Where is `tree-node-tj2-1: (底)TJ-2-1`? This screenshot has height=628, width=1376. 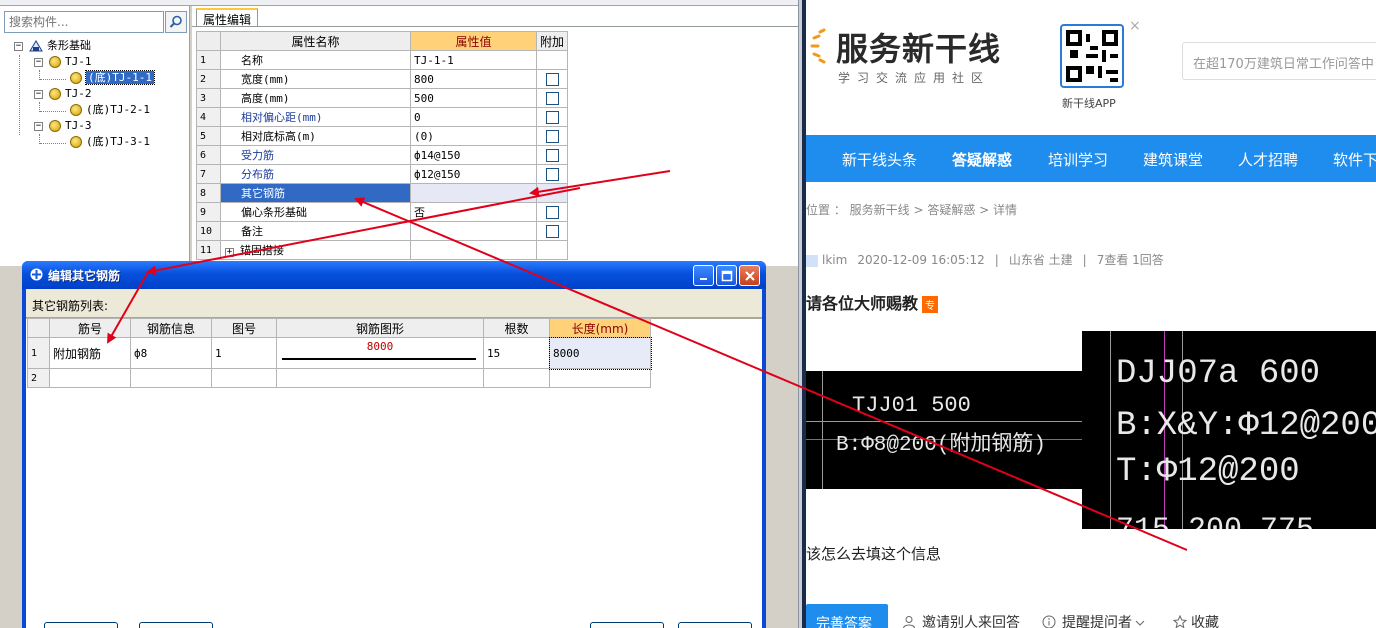 tree-node-tj2-1: (底)TJ-2-1 is located at coordinates (110, 110).